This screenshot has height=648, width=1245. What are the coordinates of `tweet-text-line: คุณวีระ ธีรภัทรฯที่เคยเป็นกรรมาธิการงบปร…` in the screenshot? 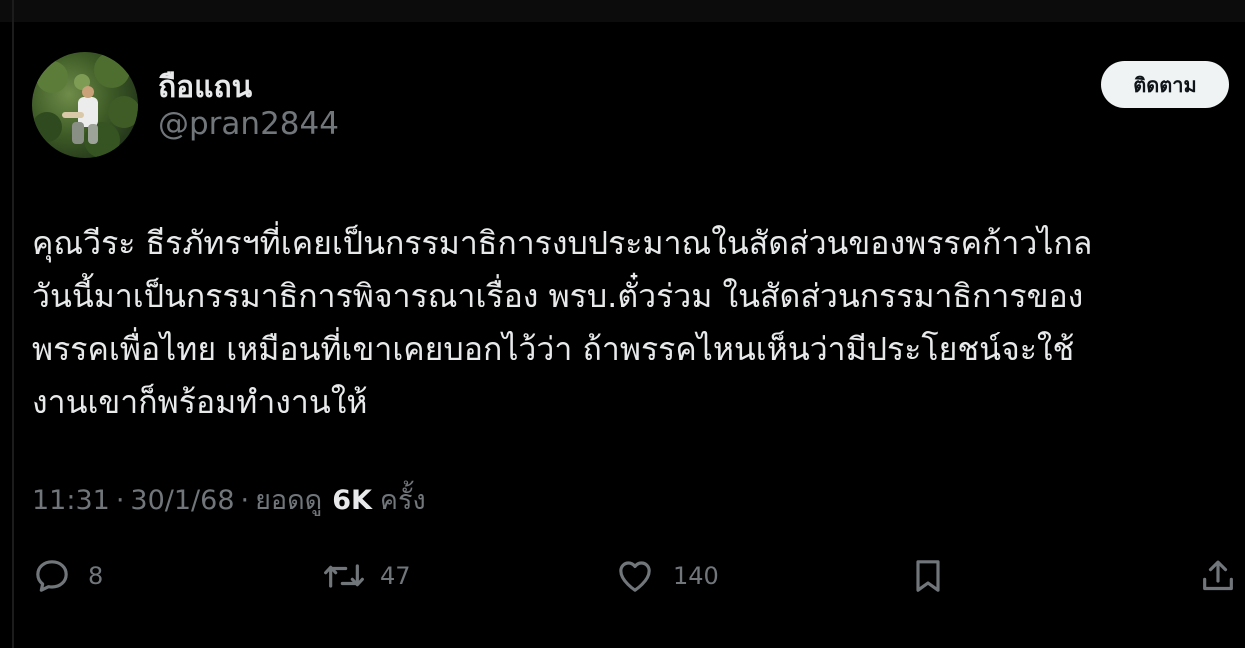 It's located at (562, 243).